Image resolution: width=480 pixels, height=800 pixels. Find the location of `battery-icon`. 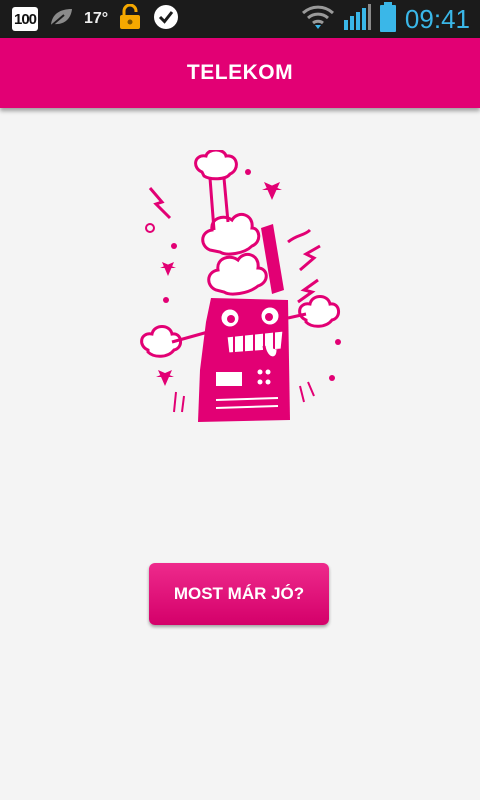

battery-icon is located at coordinates (388, 19).